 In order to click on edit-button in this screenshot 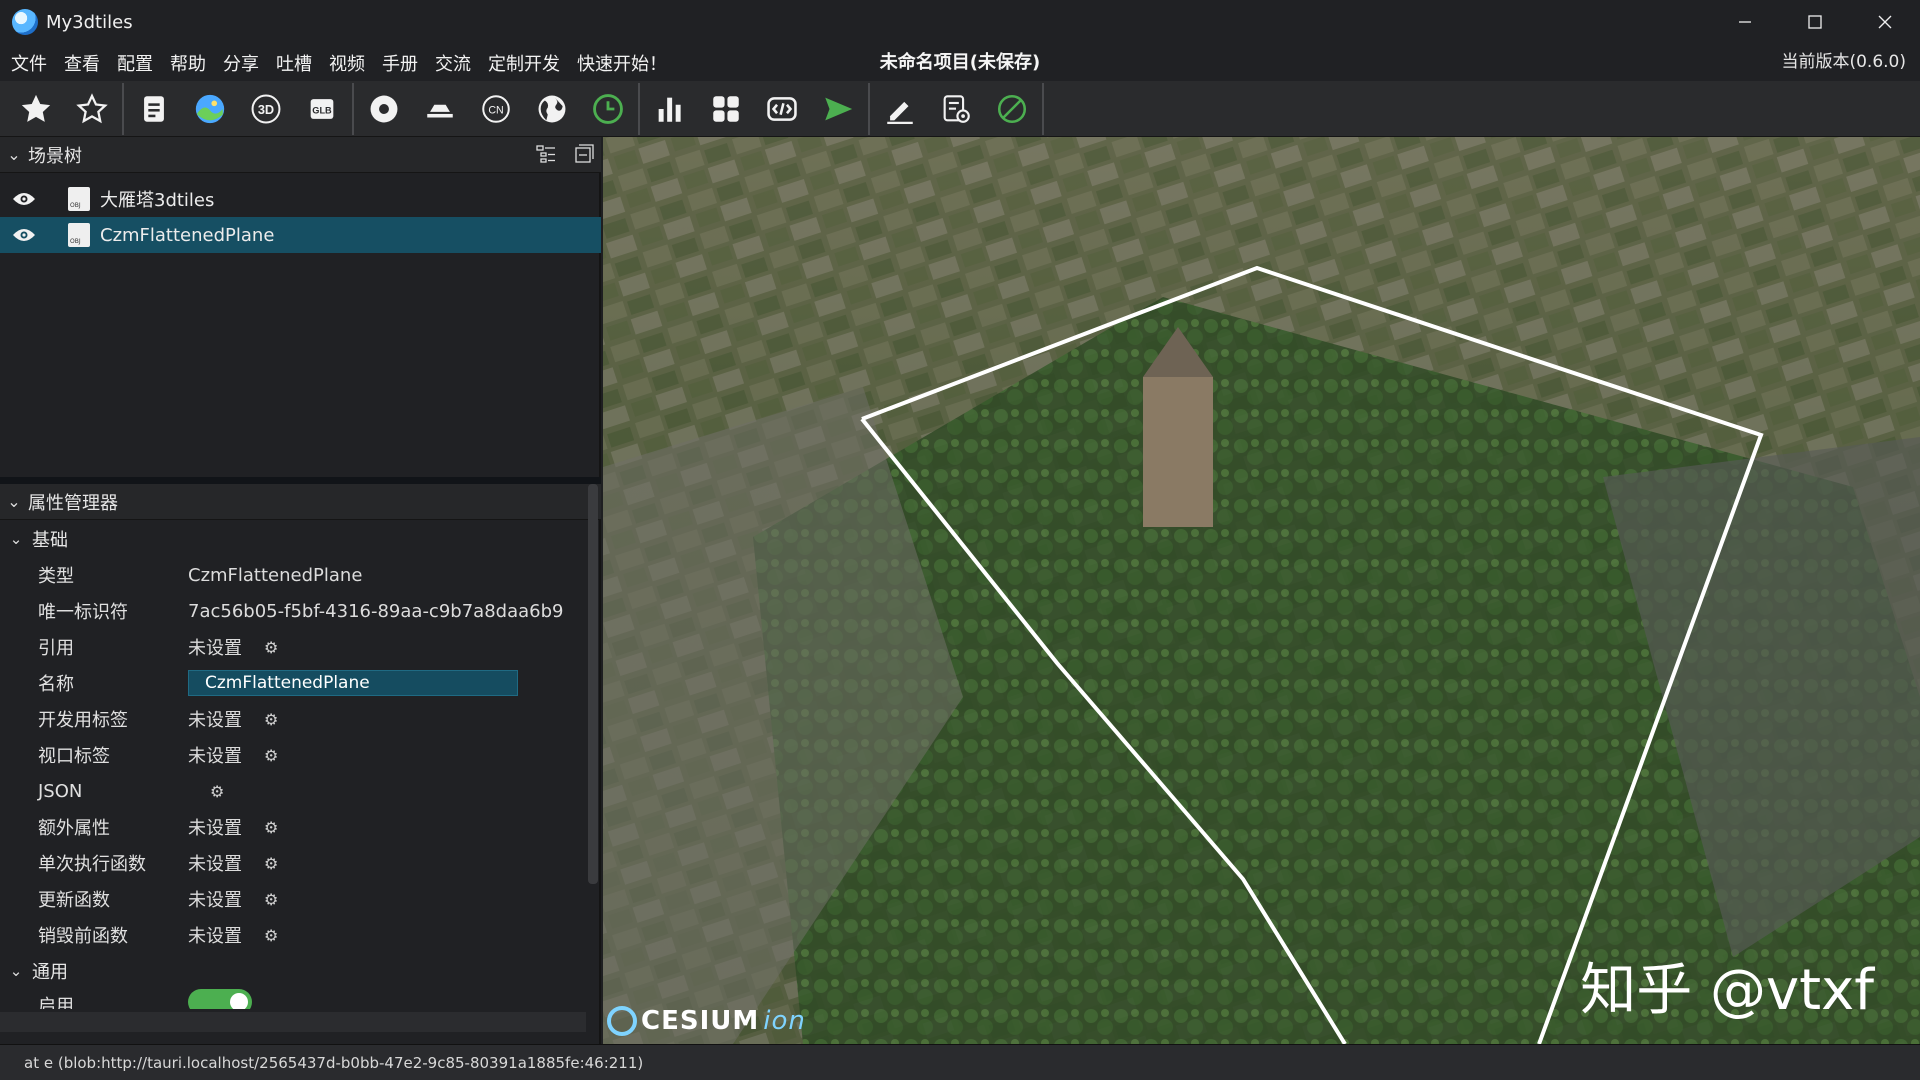, I will do `click(900, 109)`.